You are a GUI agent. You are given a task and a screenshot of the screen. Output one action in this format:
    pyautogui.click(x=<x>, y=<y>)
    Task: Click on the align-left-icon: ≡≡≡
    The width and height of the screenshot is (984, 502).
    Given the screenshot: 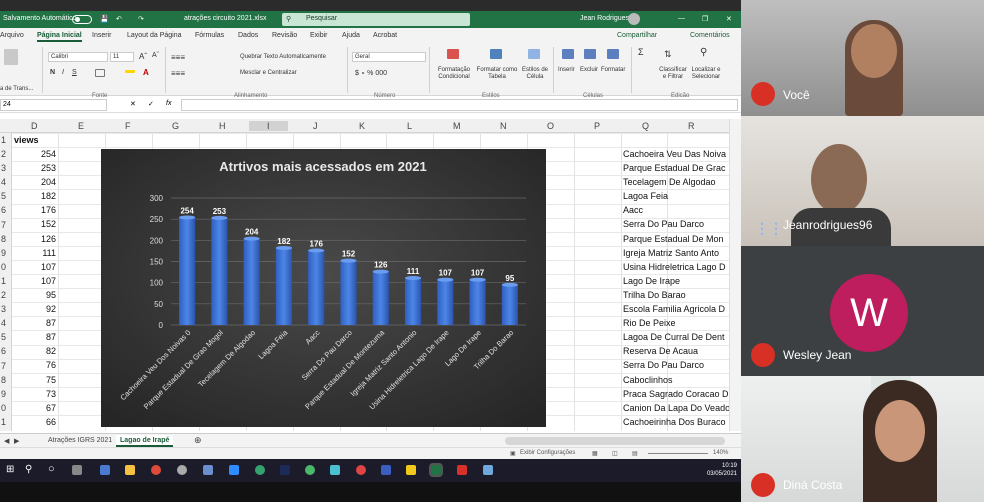 What is the action you would take?
    pyautogui.click(x=178, y=73)
    